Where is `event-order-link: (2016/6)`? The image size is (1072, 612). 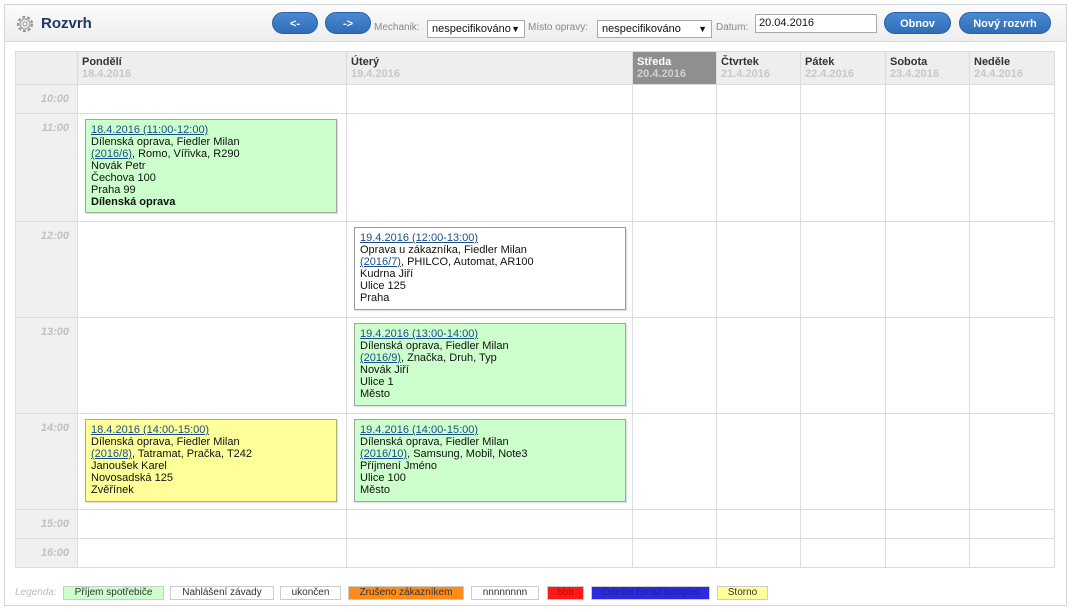 event-order-link: (2016/6) is located at coordinates (111, 154).